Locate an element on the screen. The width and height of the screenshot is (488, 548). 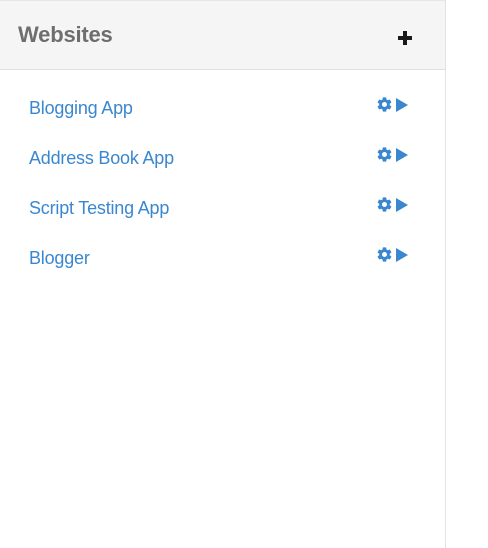
plus-icon is located at coordinates (405, 38).